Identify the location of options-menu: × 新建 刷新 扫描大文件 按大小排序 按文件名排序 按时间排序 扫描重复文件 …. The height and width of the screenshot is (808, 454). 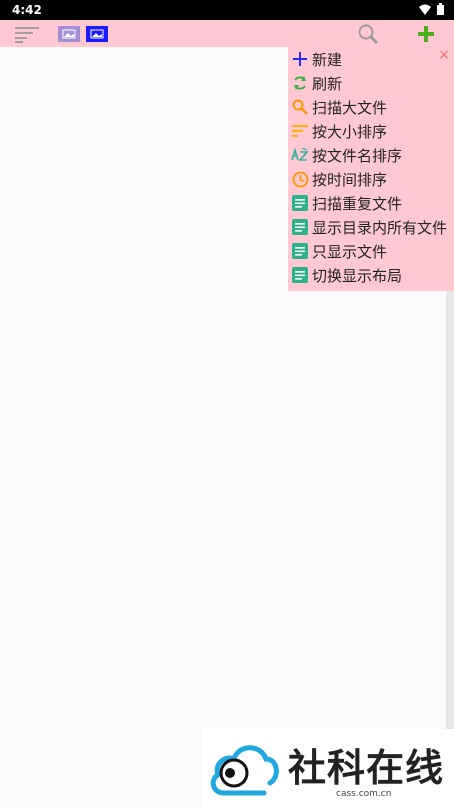
(371, 169).